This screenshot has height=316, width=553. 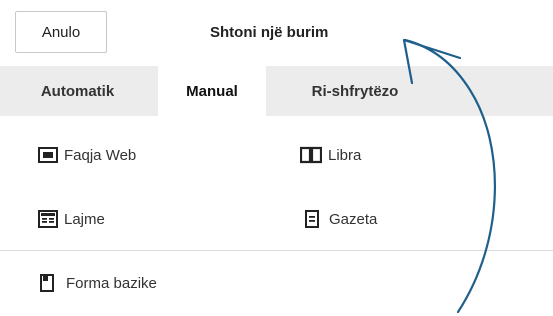 I want to click on source-type-label: Forma bazike, so click(x=111, y=283).